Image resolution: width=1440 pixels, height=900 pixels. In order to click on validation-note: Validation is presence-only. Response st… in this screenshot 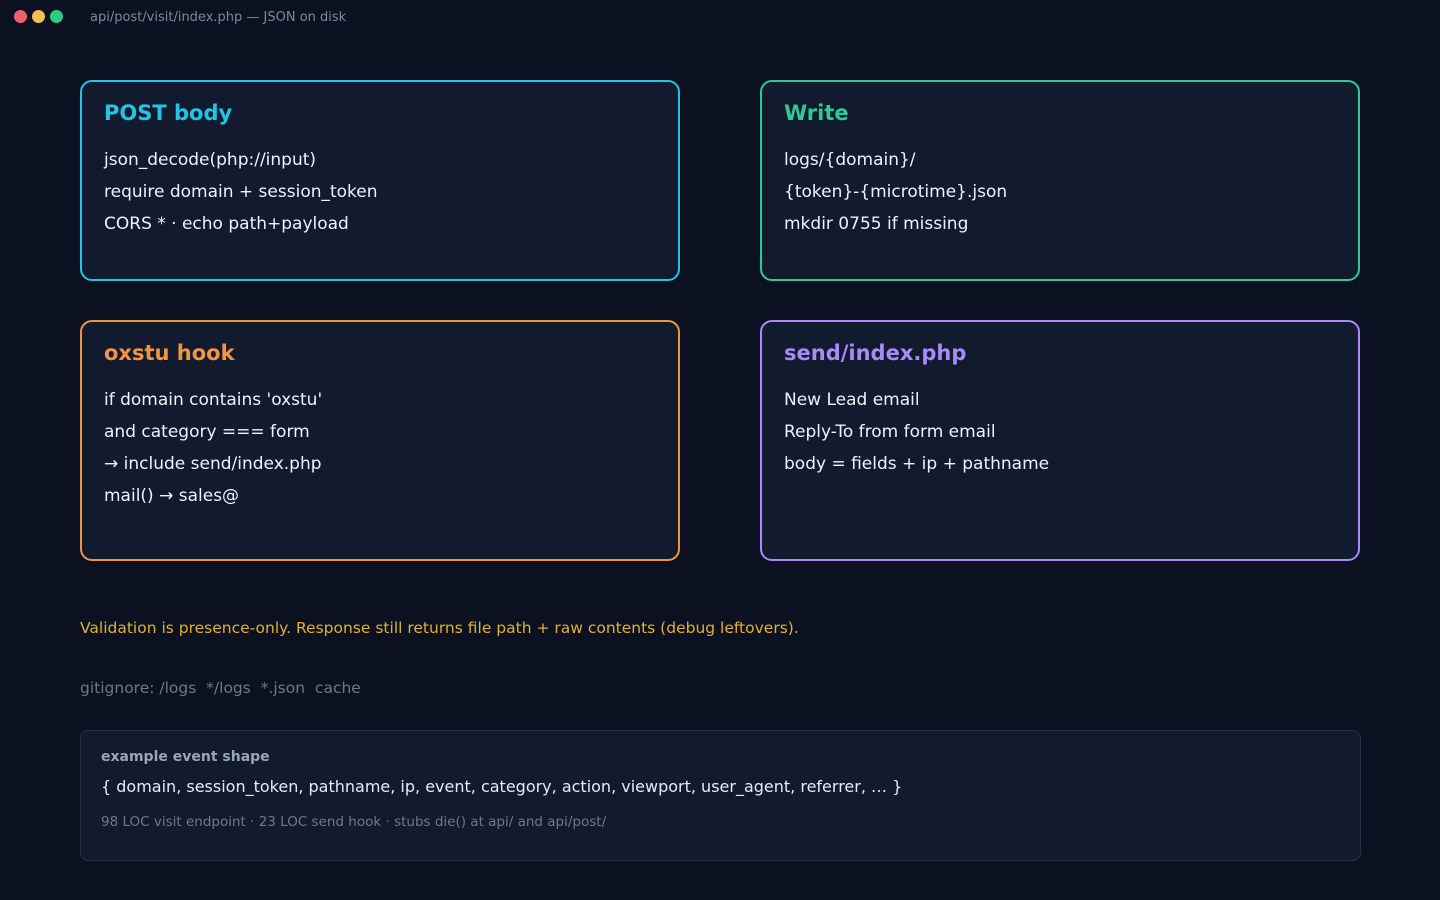, I will do `click(439, 628)`.